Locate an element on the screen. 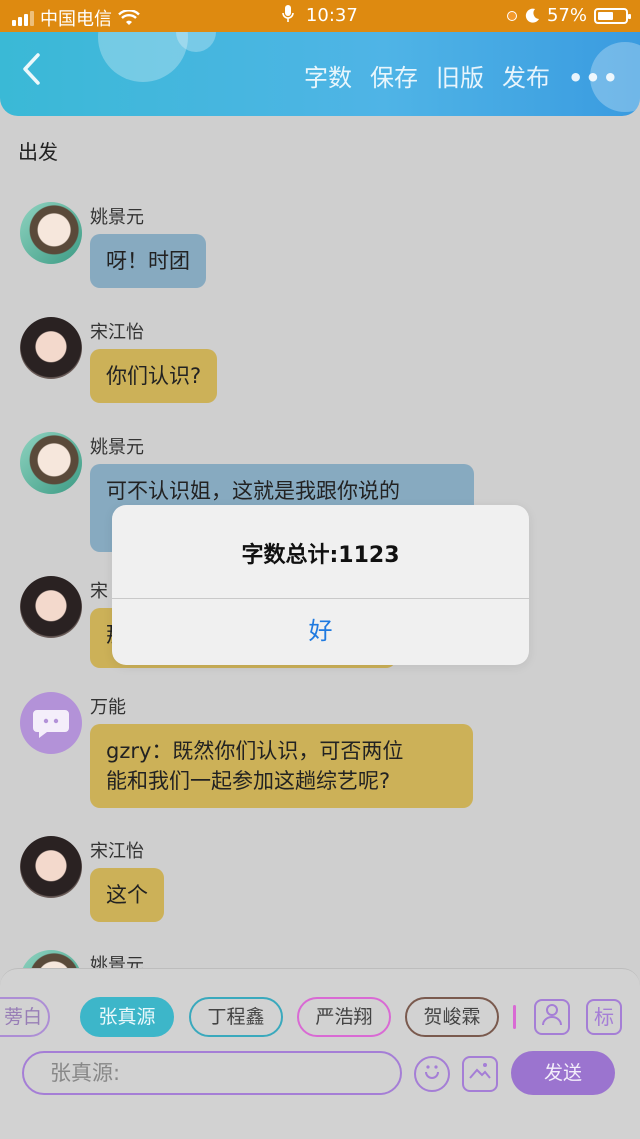 The height and width of the screenshot is (1139, 640). sender-name: 宋 is located at coordinates (99, 591).